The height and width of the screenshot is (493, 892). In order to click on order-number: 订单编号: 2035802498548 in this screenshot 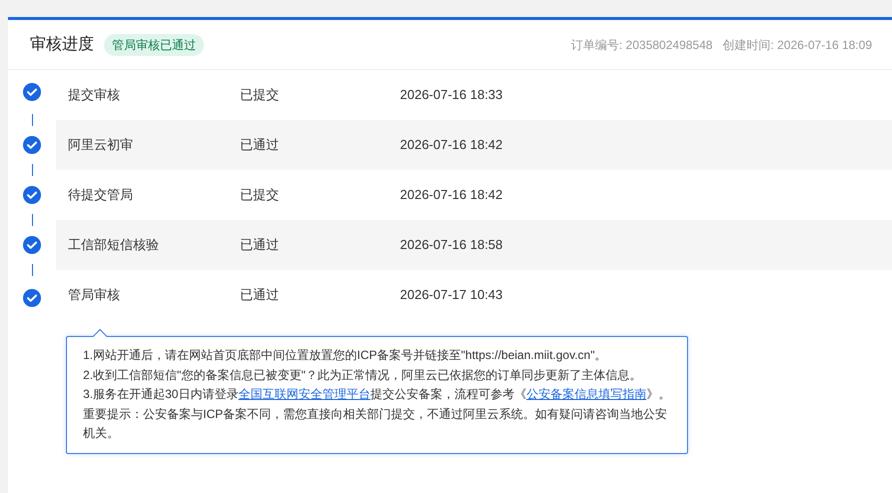, I will do `click(642, 45)`.